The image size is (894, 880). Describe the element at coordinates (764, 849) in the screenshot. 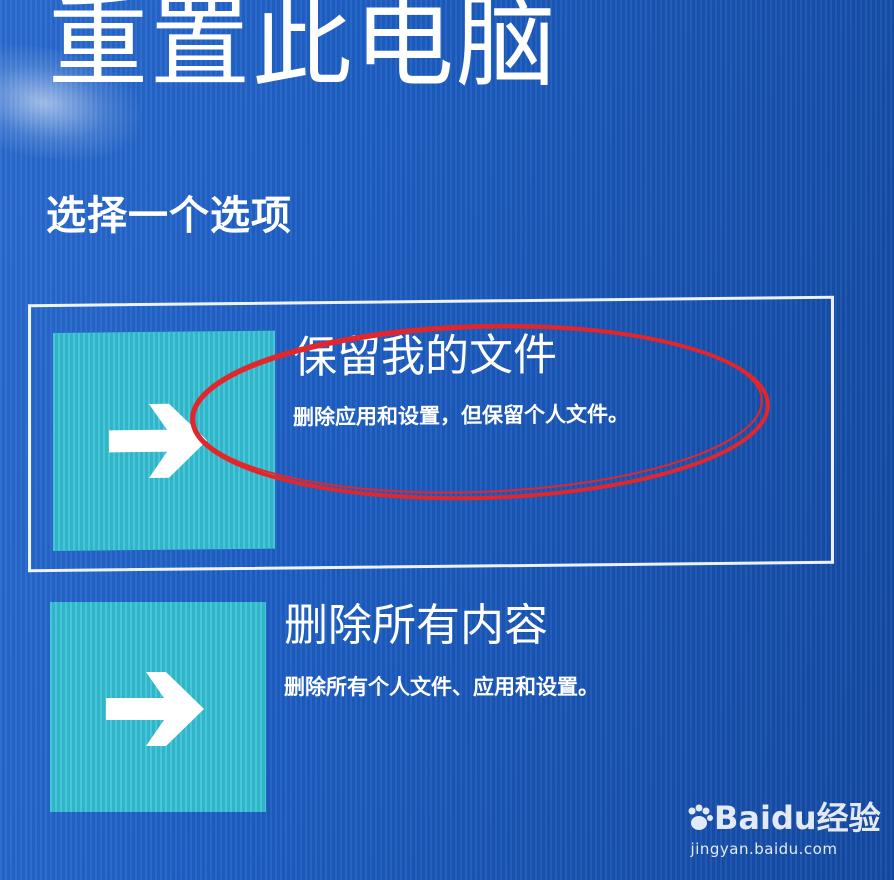

I see `watermark-url: jingyan.baidu.com` at that location.